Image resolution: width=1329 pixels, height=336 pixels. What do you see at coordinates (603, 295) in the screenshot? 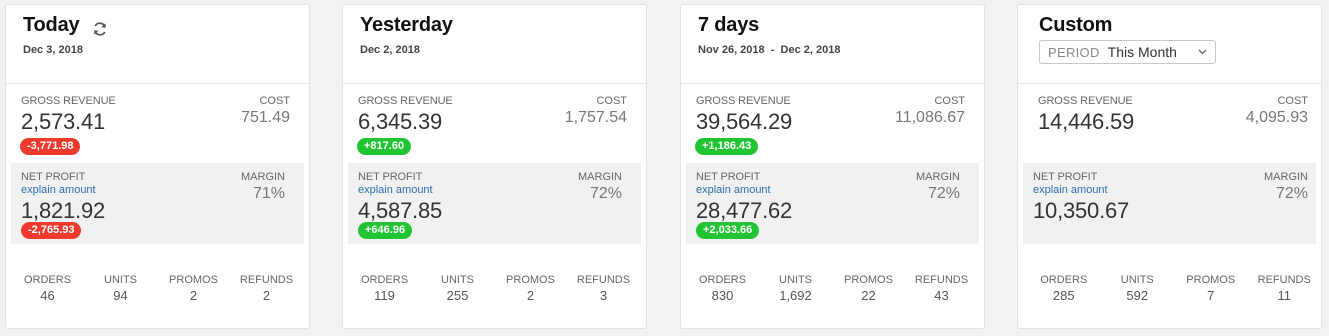
I see `stat-value: 3` at bounding box center [603, 295].